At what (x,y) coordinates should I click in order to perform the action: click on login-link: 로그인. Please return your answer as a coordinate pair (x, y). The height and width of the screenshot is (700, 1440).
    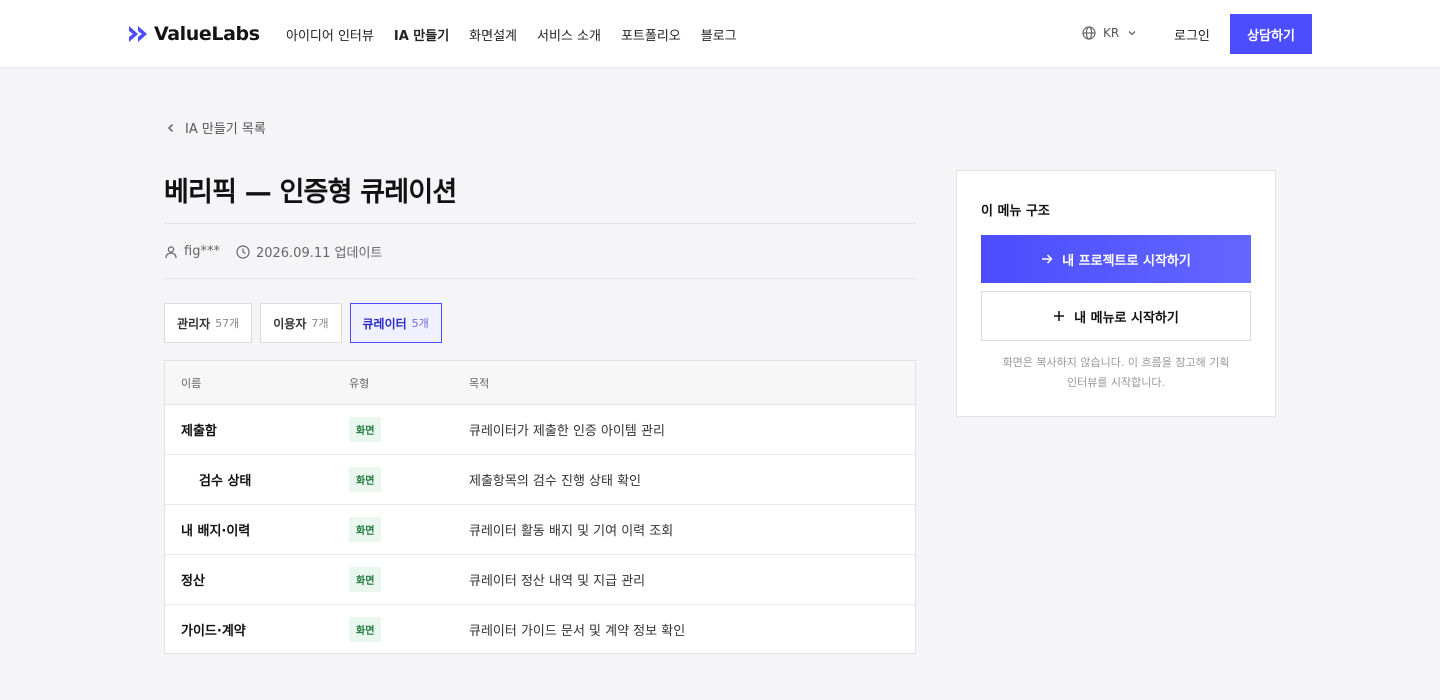
    Looking at the image, I should click on (1192, 34).